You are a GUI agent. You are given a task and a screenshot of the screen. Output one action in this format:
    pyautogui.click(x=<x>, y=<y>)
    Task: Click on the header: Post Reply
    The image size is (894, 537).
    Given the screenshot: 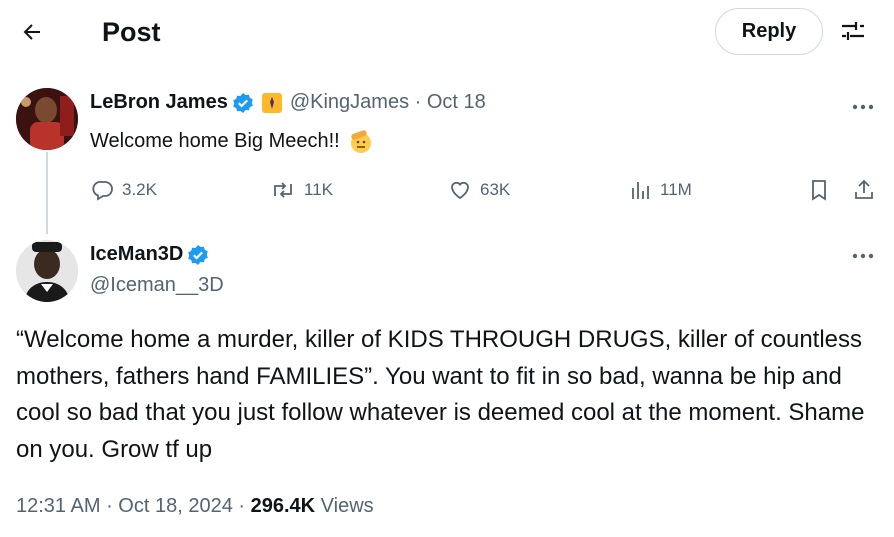 What is the action you would take?
    pyautogui.click(x=447, y=32)
    